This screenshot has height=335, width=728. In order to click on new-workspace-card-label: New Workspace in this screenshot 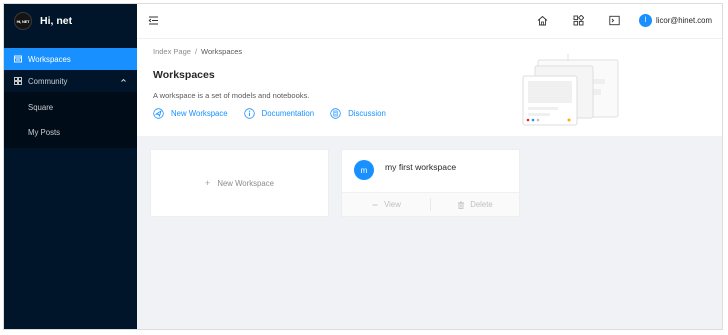, I will do `click(245, 183)`.